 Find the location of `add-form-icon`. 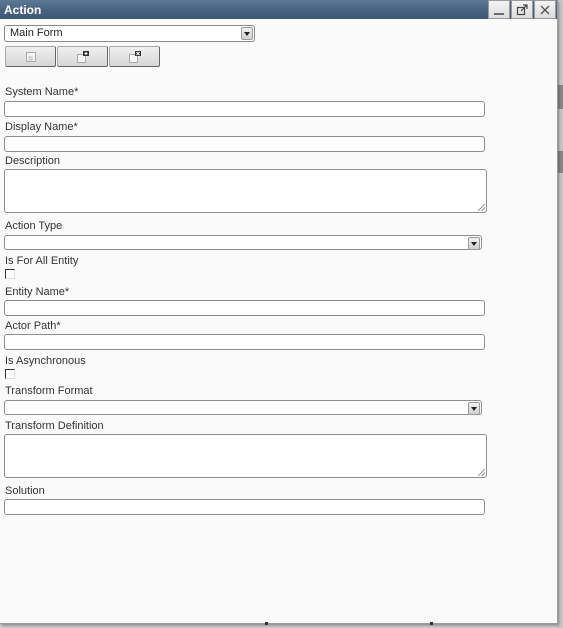

add-form-icon is located at coordinates (82, 56).